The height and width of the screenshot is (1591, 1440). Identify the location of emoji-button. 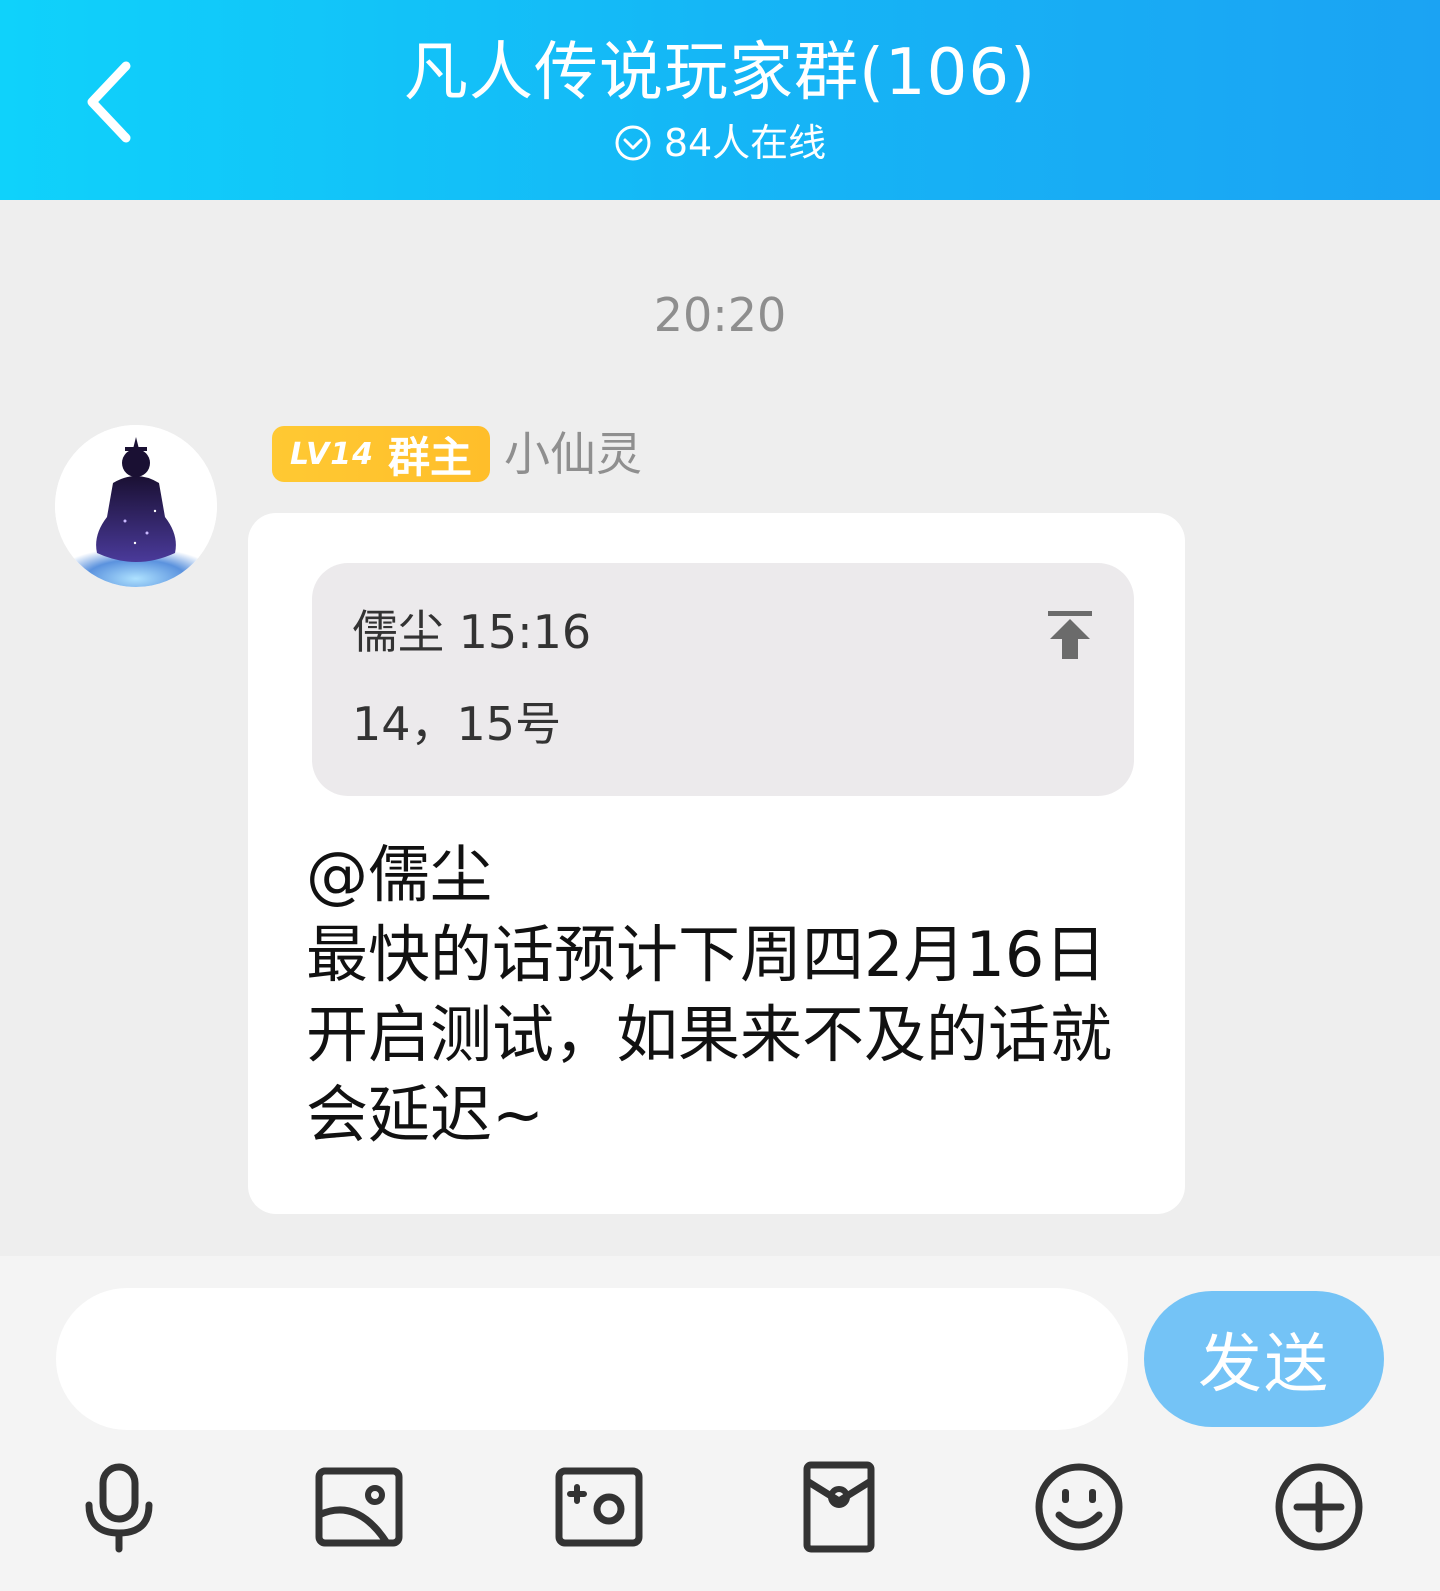
(1079, 1507).